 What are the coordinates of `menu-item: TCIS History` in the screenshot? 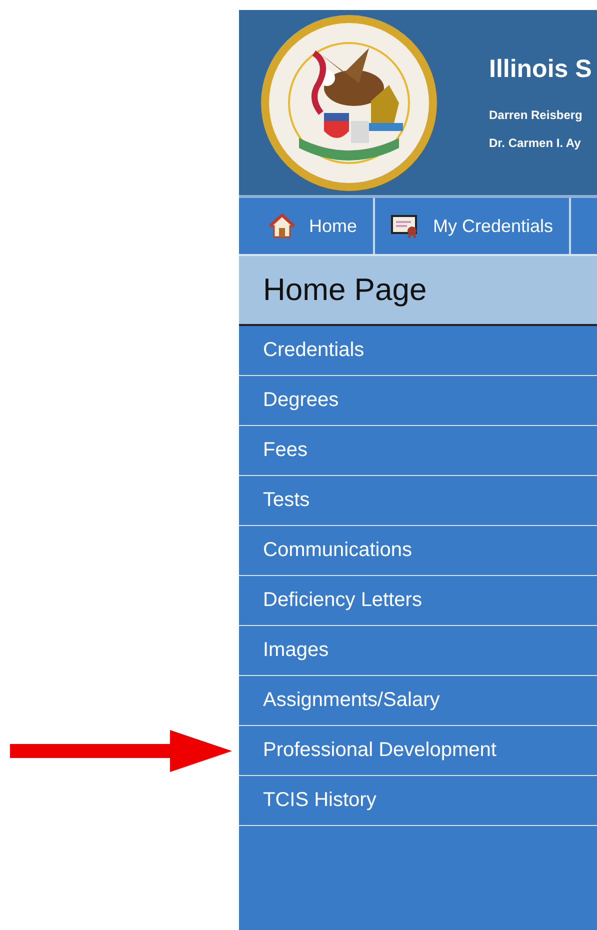 It's located at (418, 801).